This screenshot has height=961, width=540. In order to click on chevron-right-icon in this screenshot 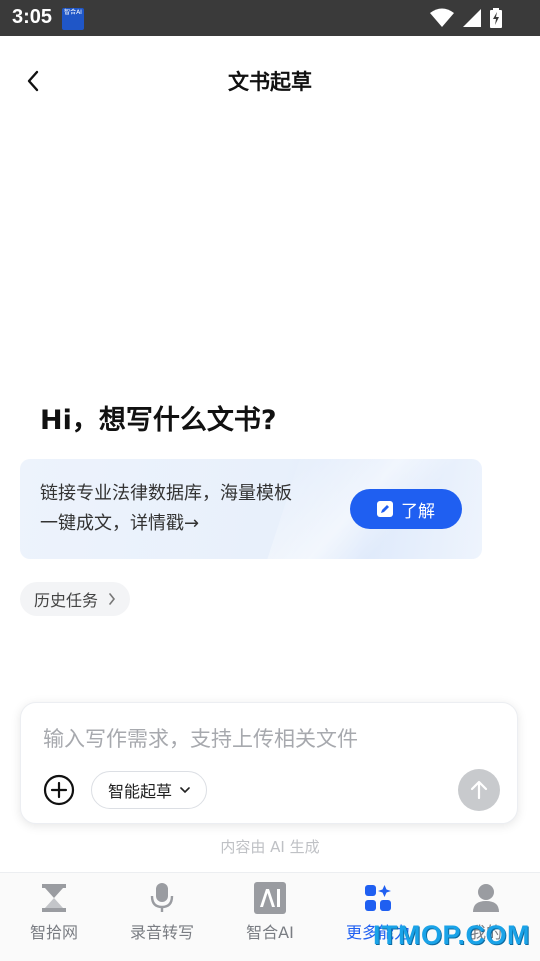, I will do `click(112, 599)`.